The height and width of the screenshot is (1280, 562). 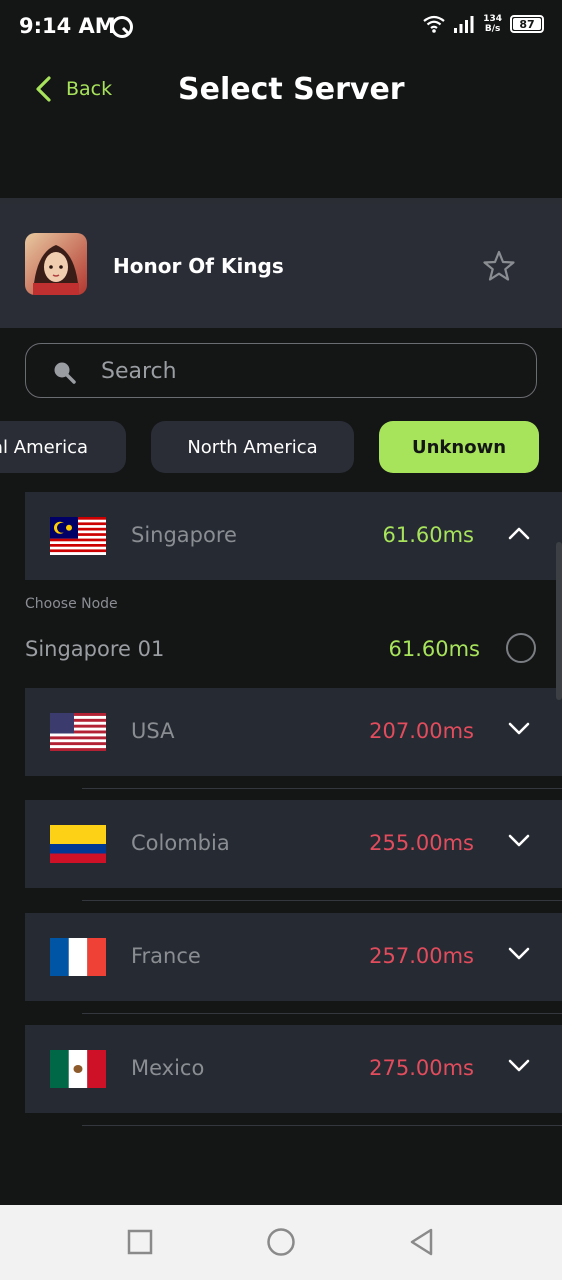 What do you see at coordinates (67, 26) in the screenshot?
I see `status-time: 9:14 AM` at bounding box center [67, 26].